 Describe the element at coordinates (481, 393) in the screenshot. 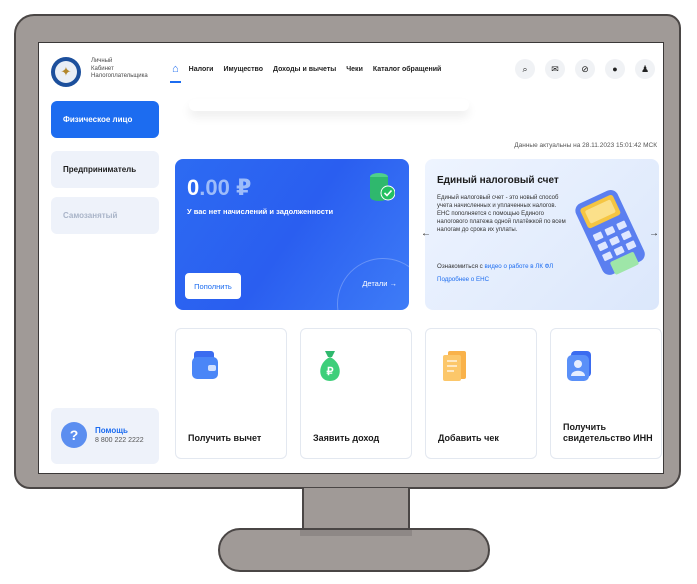

I see `tile-add-receipt: Добавить чек` at that location.